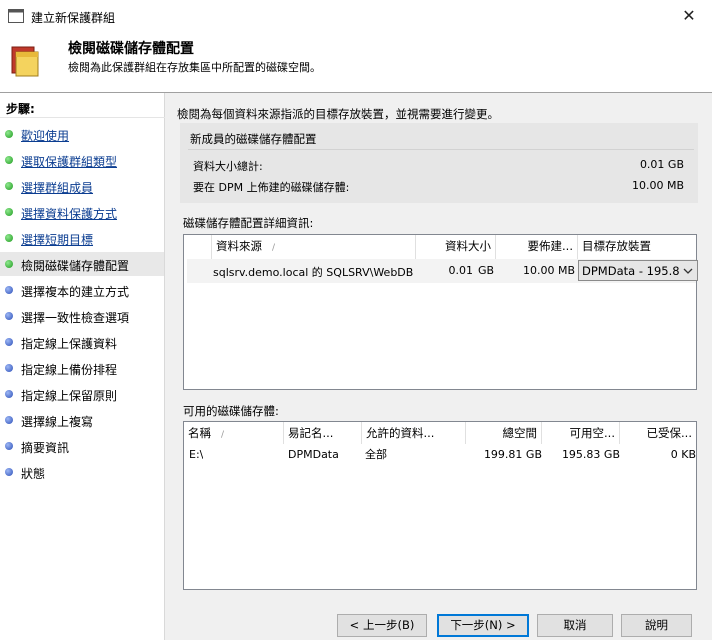 This screenshot has width=712, height=640. I want to click on protected-space-cell: 0 KB, so click(683, 454).